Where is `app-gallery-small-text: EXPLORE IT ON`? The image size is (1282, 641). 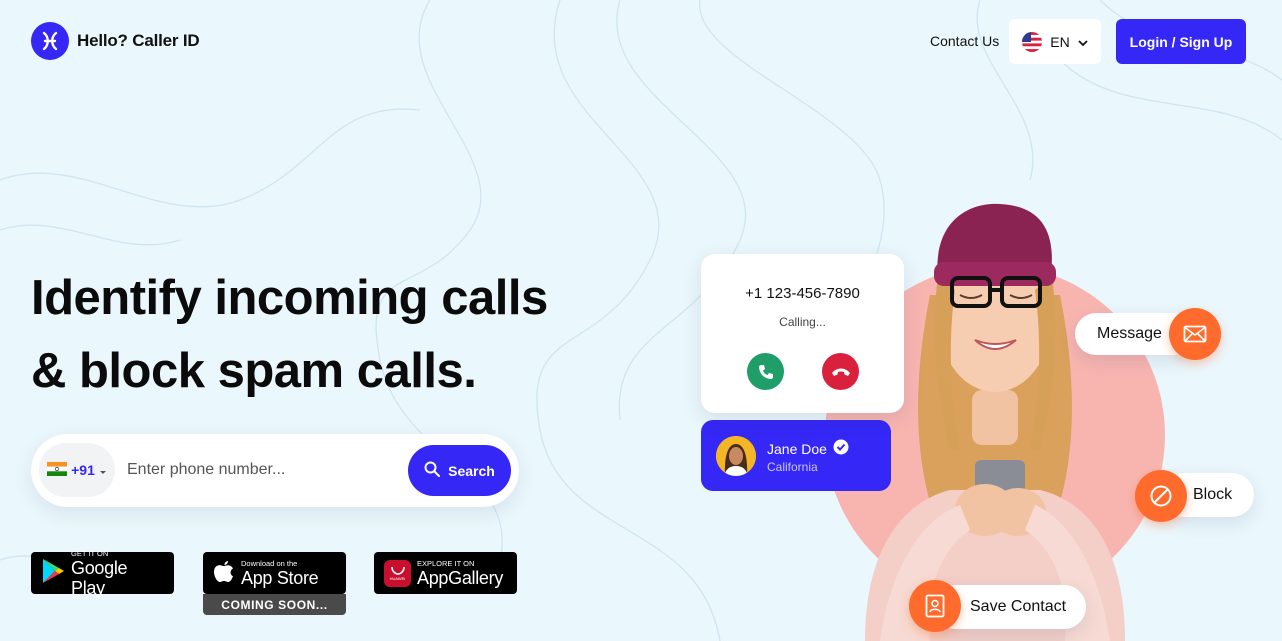
app-gallery-small-text: EXPLORE IT ON is located at coordinates (446, 563).